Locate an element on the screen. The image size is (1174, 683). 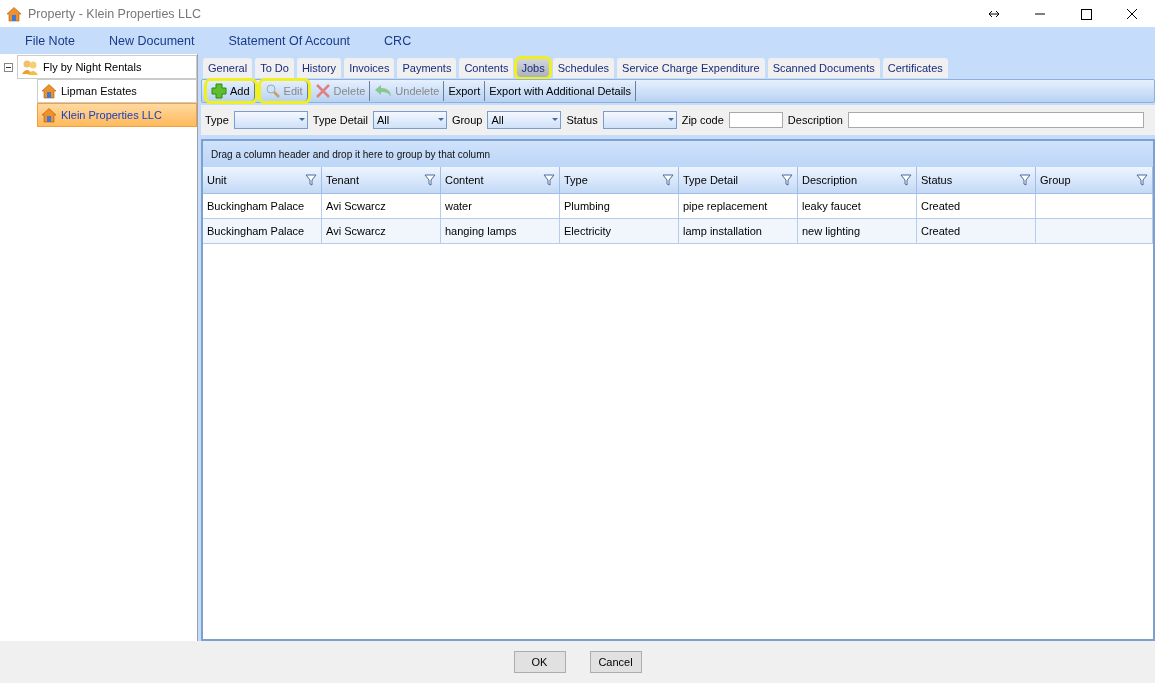
menu-item: New Document is located at coordinates (152, 40).